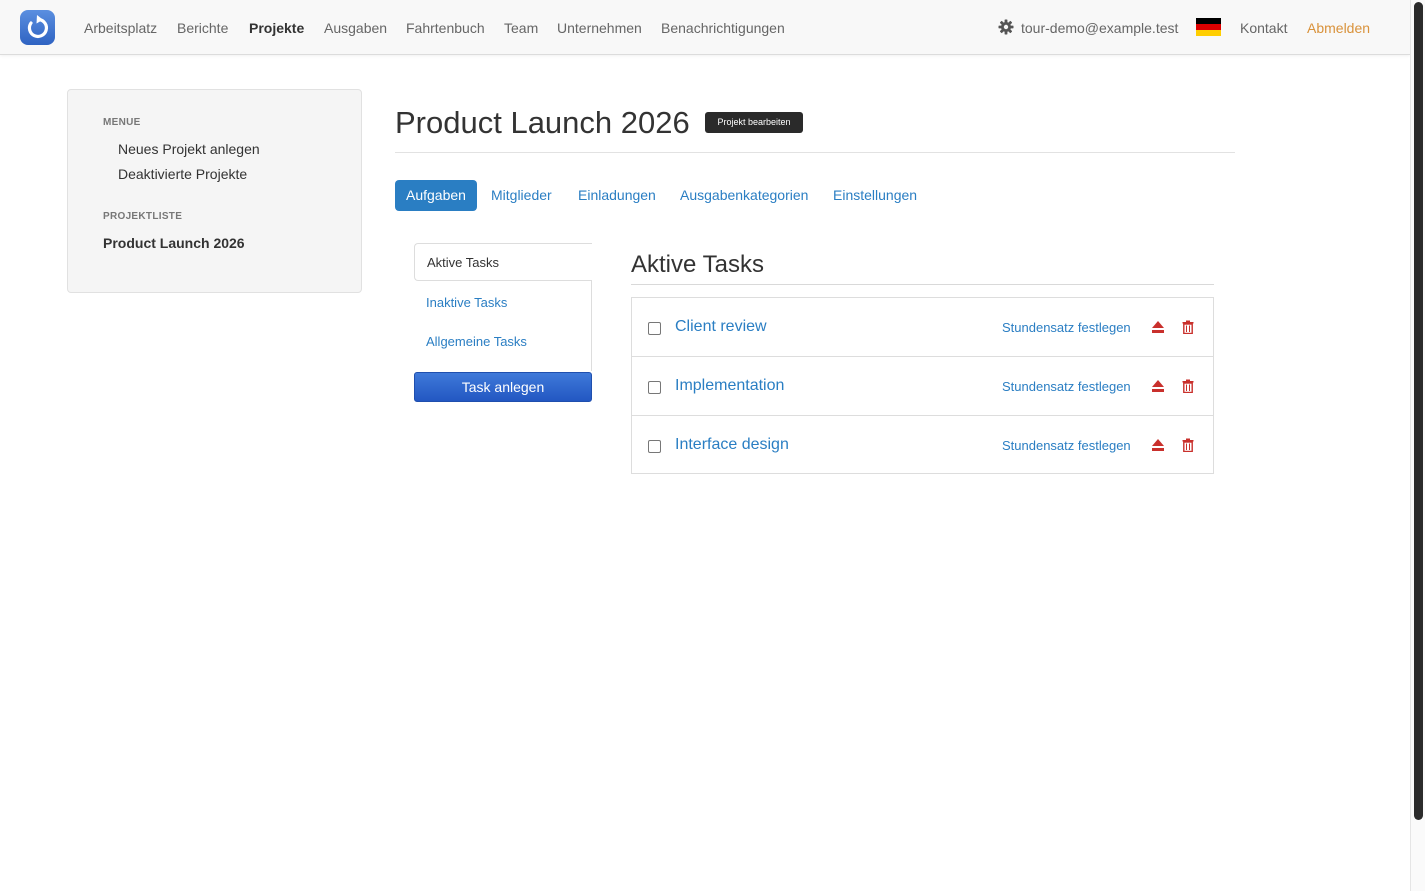 The image size is (1425, 891). Describe the element at coordinates (1099, 28) in the screenshot. I see `user-email: tour-demo@example.test` at that location.